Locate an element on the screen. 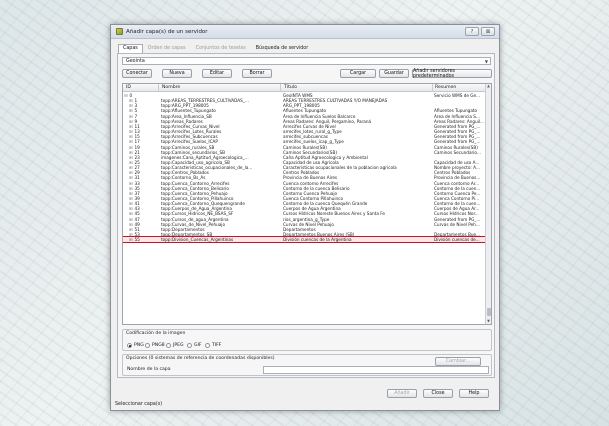 The image size is (609, 426). radio-gif-label: GIF is located at coordinates (198, 345).